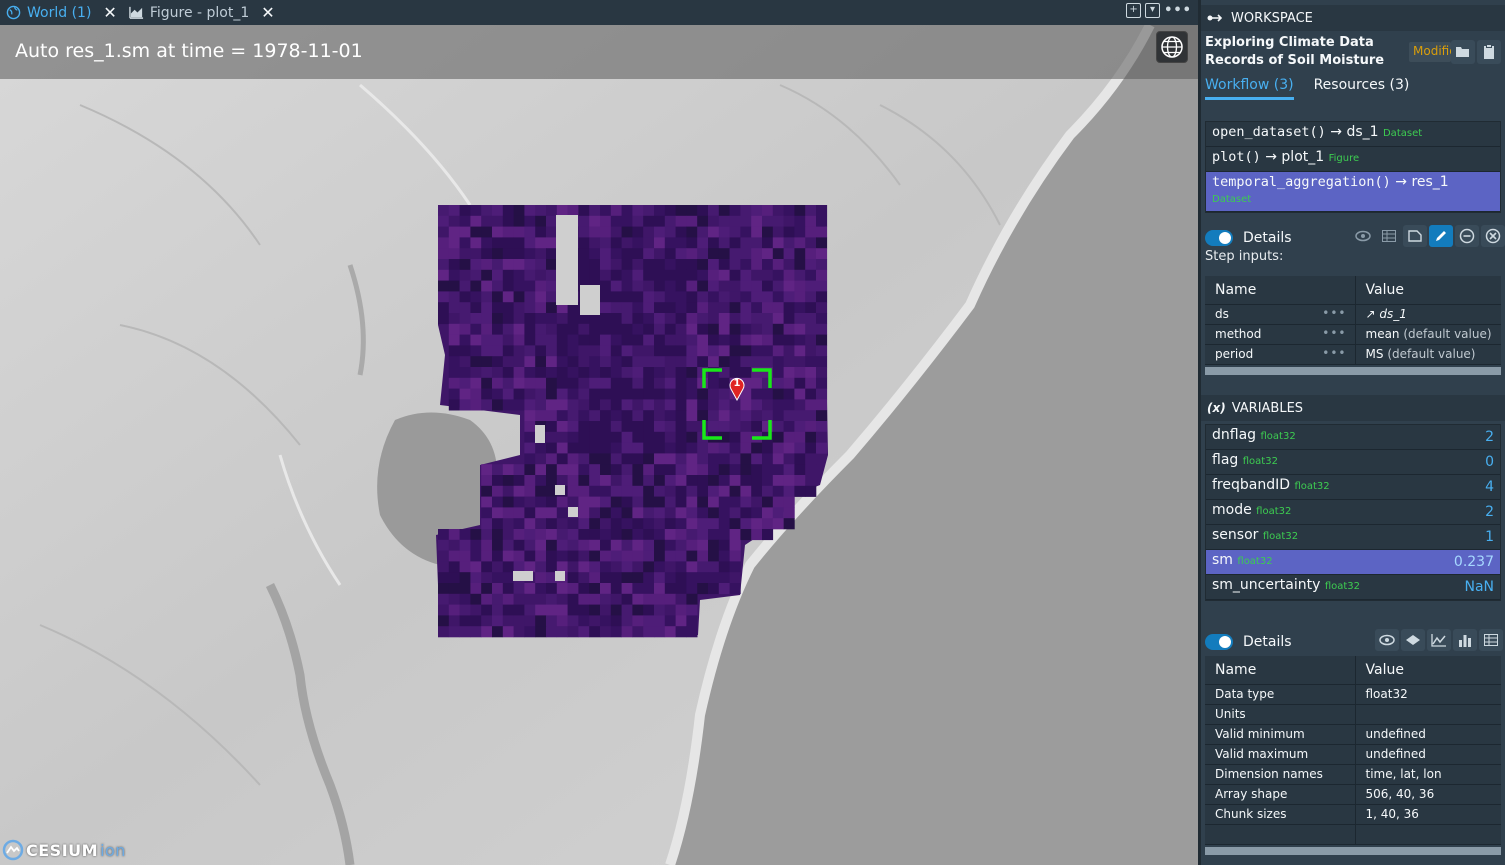 The width and height of the screenshot is (1505, 865). Describe the element at coordinates (1353, 334) in the screenshot. I see `table-row: method ••• mean (default value)` at that location.